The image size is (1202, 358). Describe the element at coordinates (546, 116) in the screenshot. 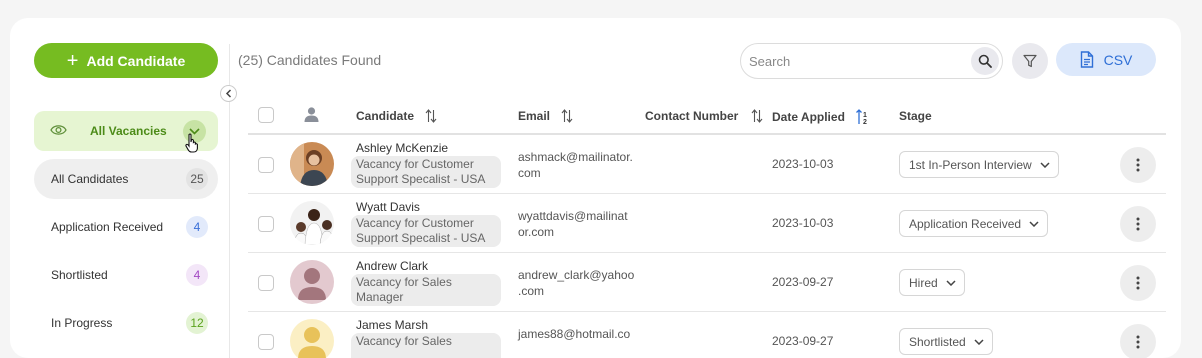

I see `column-header-email: Email` at that location.